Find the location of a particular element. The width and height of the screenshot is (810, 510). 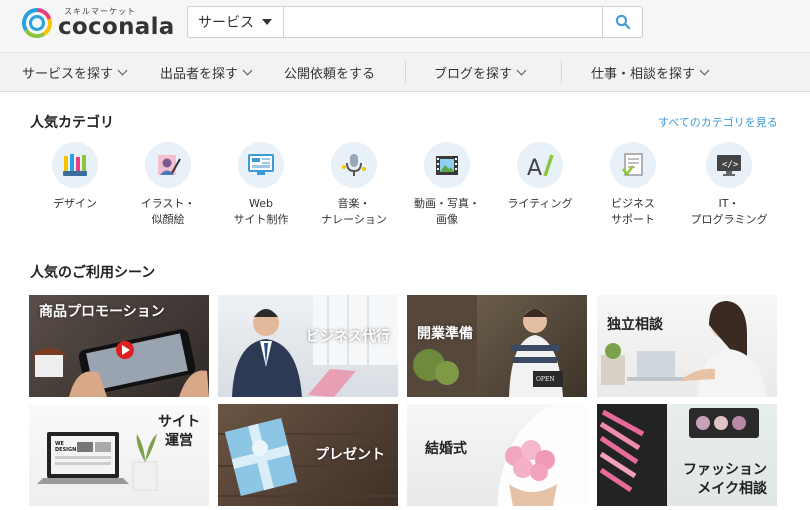

caret-down-icon is located at coordinates (267, 22).